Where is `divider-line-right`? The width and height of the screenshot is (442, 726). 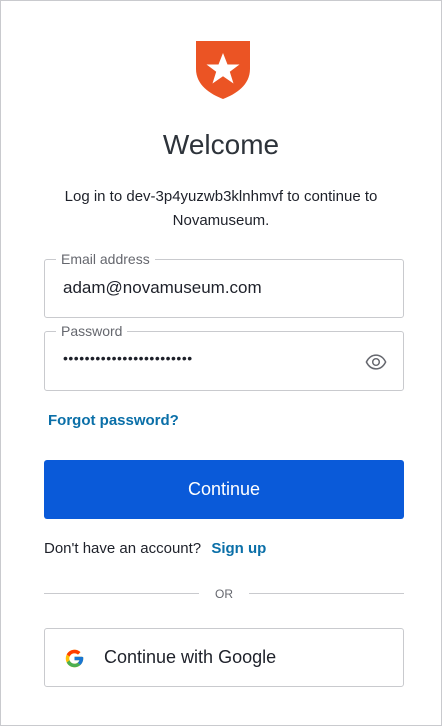
divider-line-right is located at coordinates (326, 593).